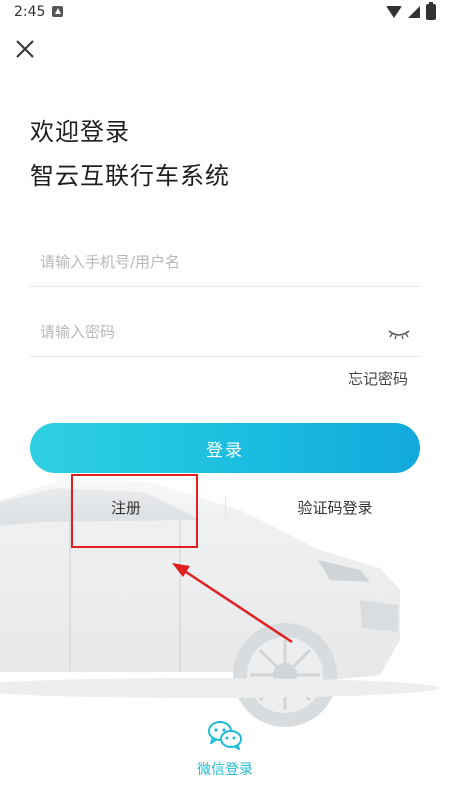 This screenshot has width=450, height=800. What do you see at coordinates (130, 176) in the screenshot?
I see `system-title: 智云互联行车系统` at bounding box center [130, 176].